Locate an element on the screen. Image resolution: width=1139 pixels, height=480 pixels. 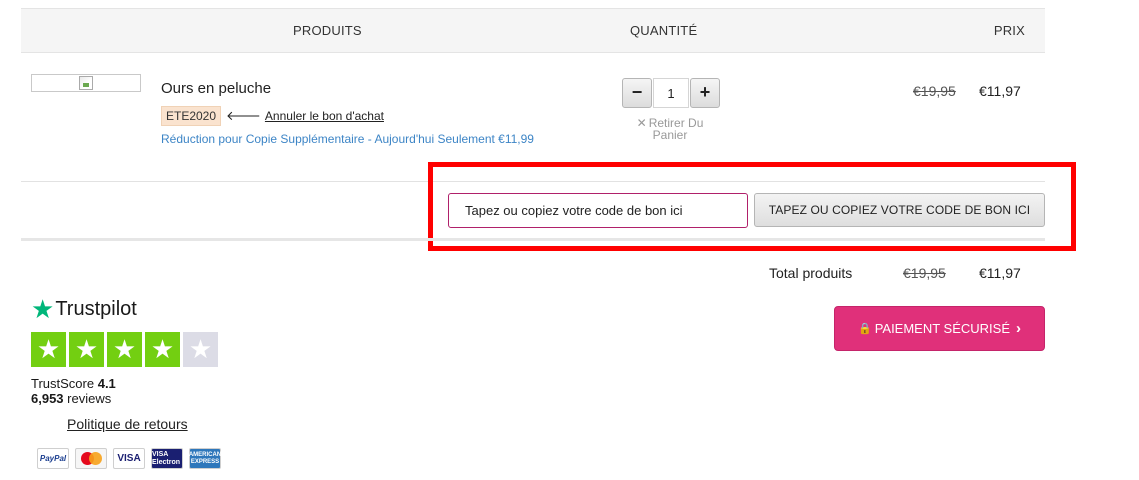
lock-icon: 🔒 is located at coordinates (864, 329).